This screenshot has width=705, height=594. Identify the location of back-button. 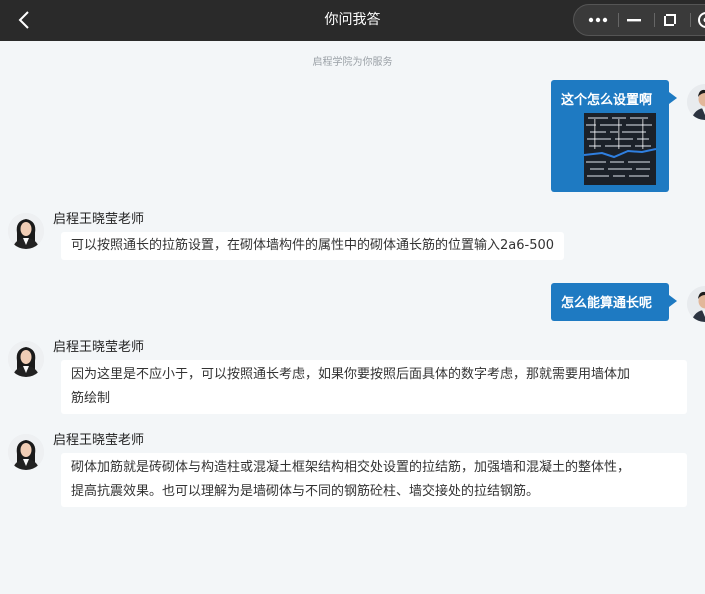
(25, 20).